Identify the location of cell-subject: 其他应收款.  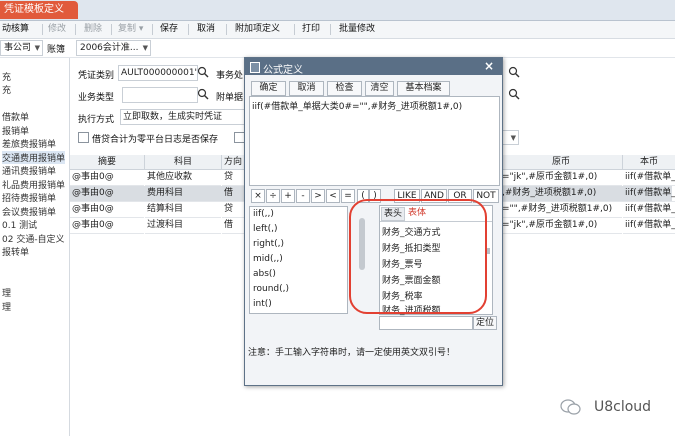
(183, 178).